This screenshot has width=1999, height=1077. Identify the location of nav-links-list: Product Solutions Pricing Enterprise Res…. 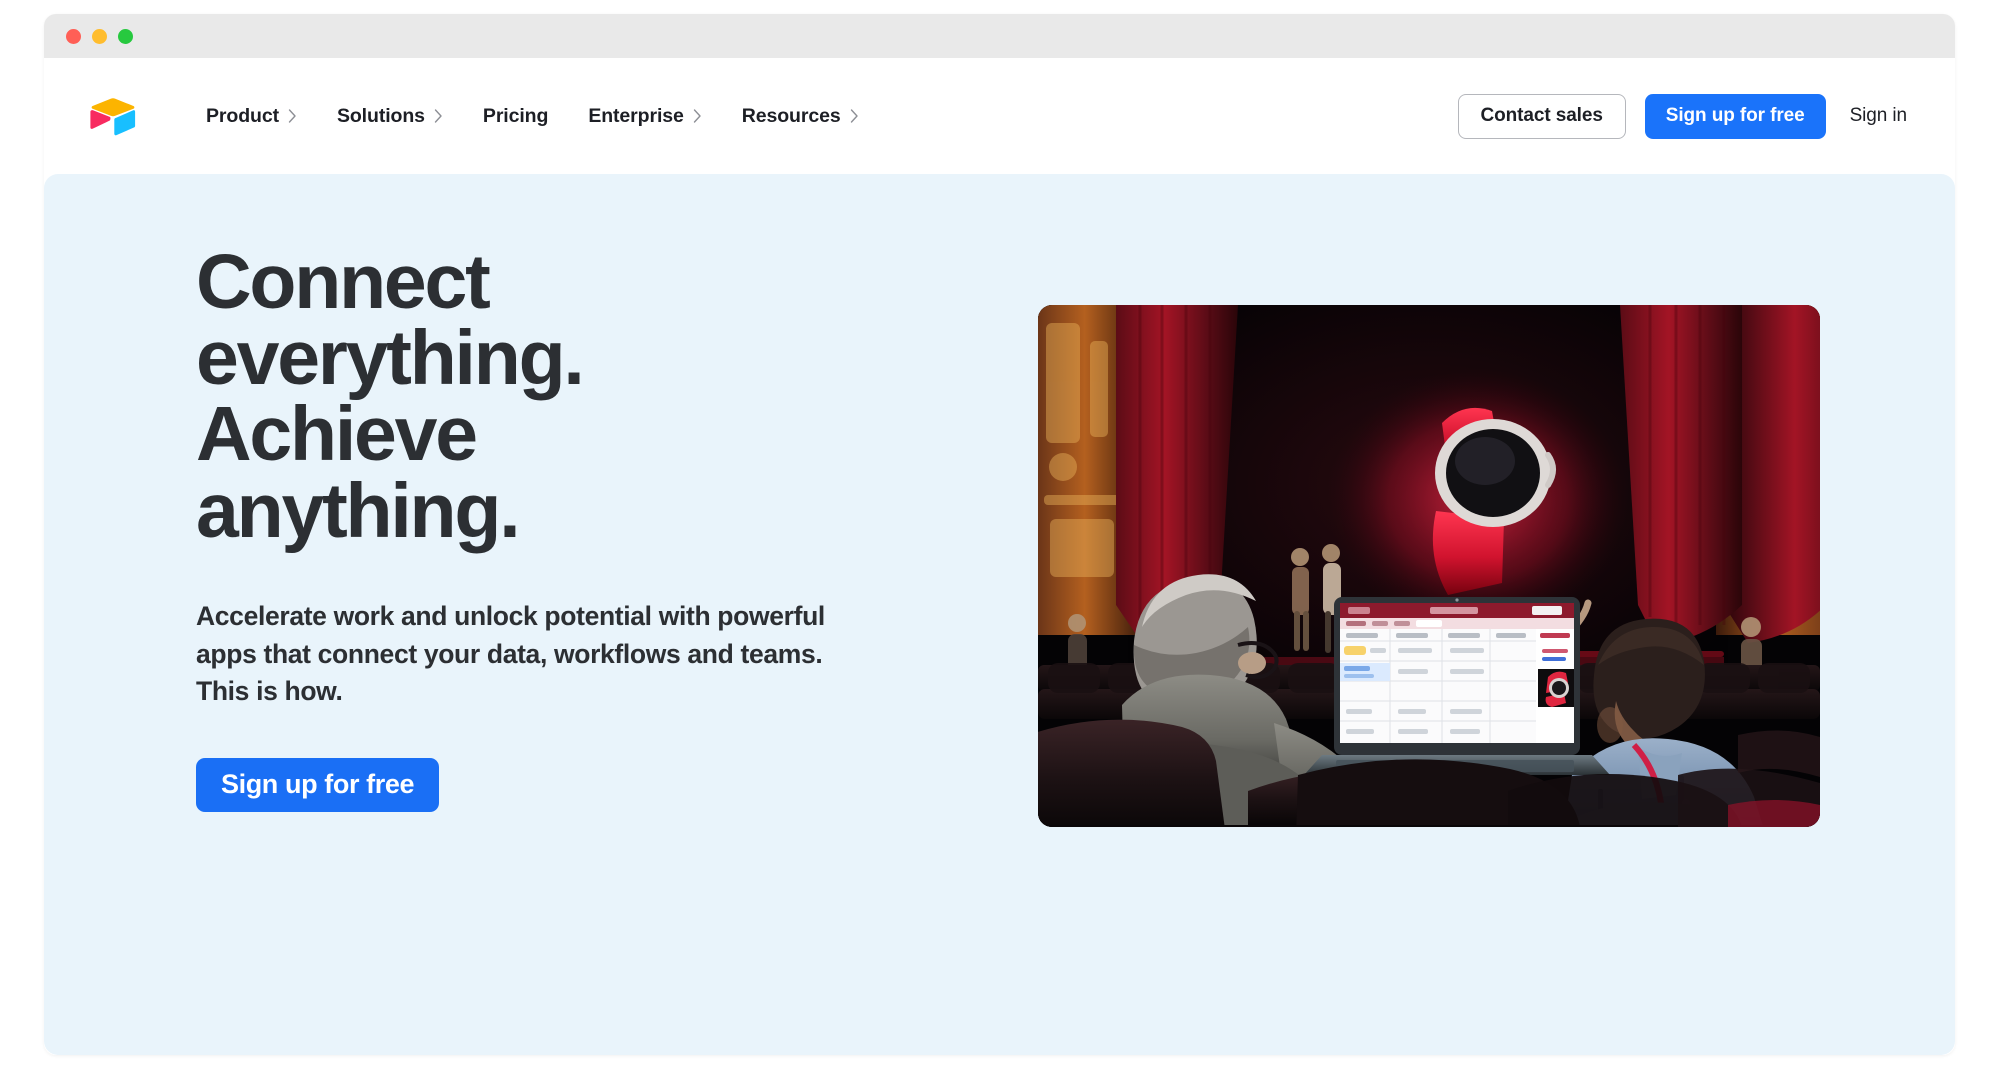
(532, 116).